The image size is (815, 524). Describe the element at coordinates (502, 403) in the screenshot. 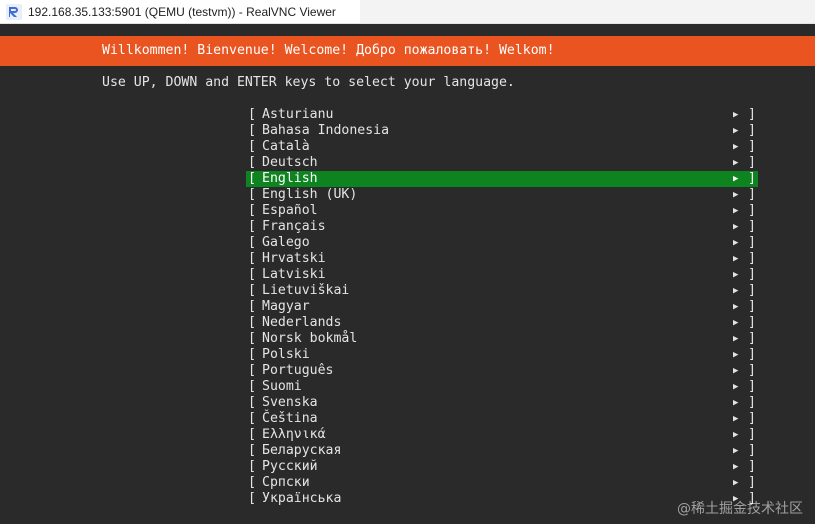

I see `language-option: [ Svenska ▶]` at that location.